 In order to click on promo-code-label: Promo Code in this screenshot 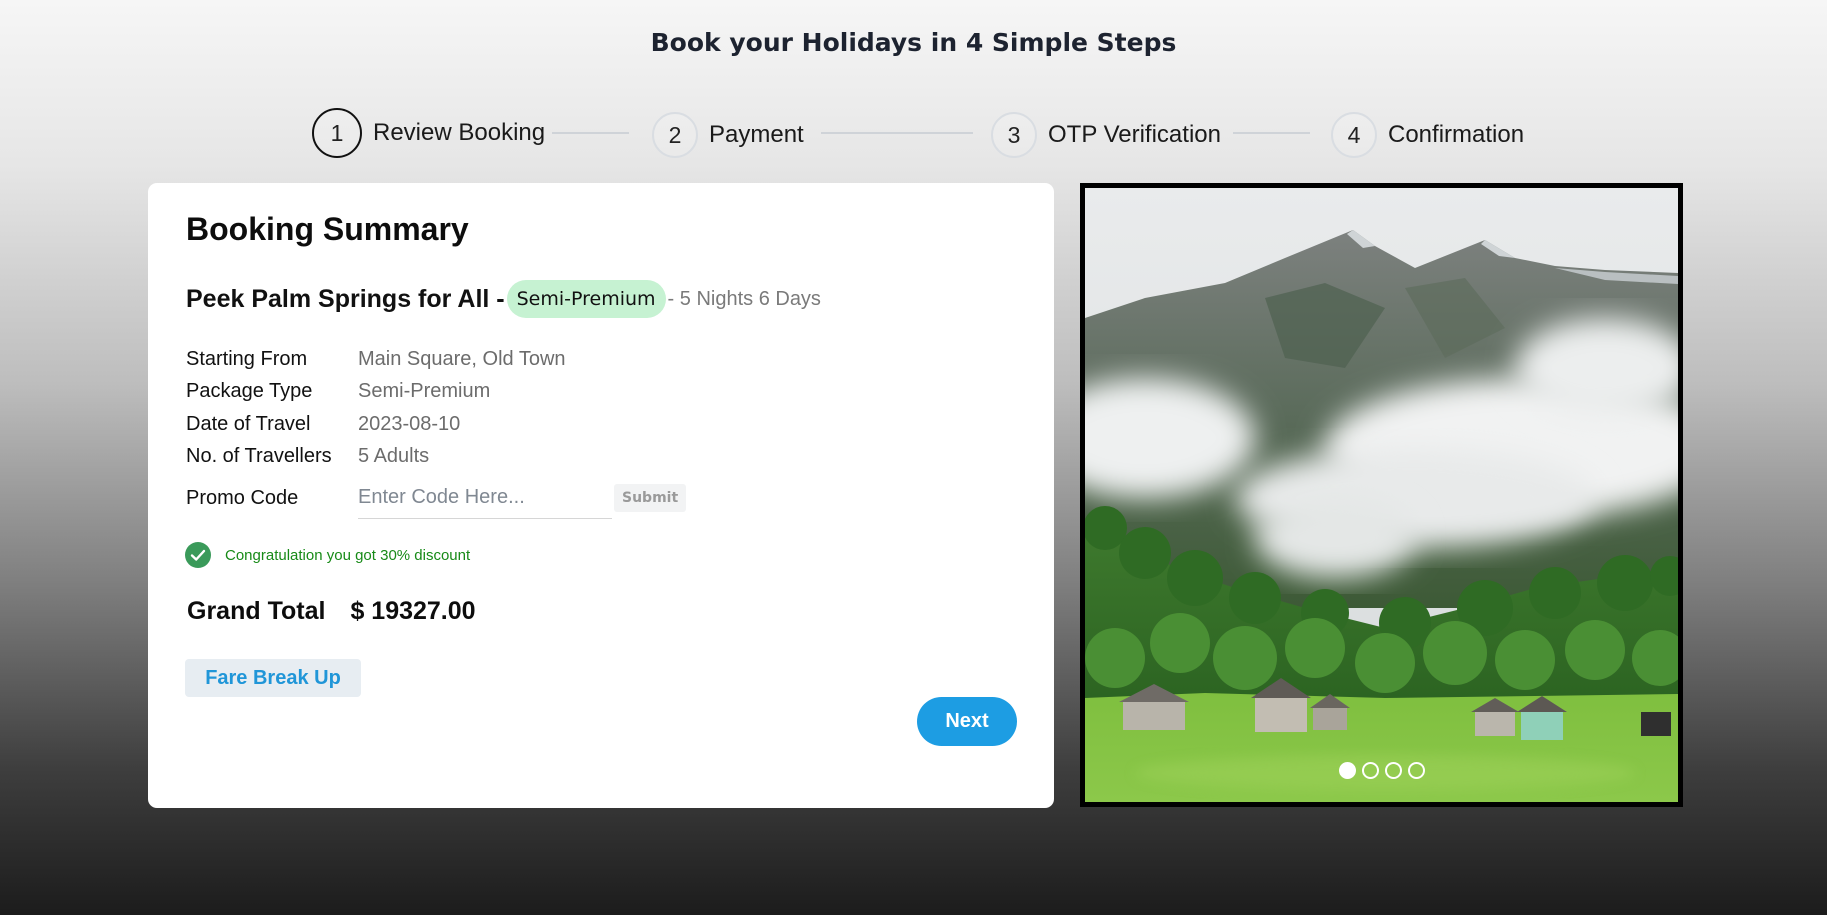, I will do `click(242, 497)`.